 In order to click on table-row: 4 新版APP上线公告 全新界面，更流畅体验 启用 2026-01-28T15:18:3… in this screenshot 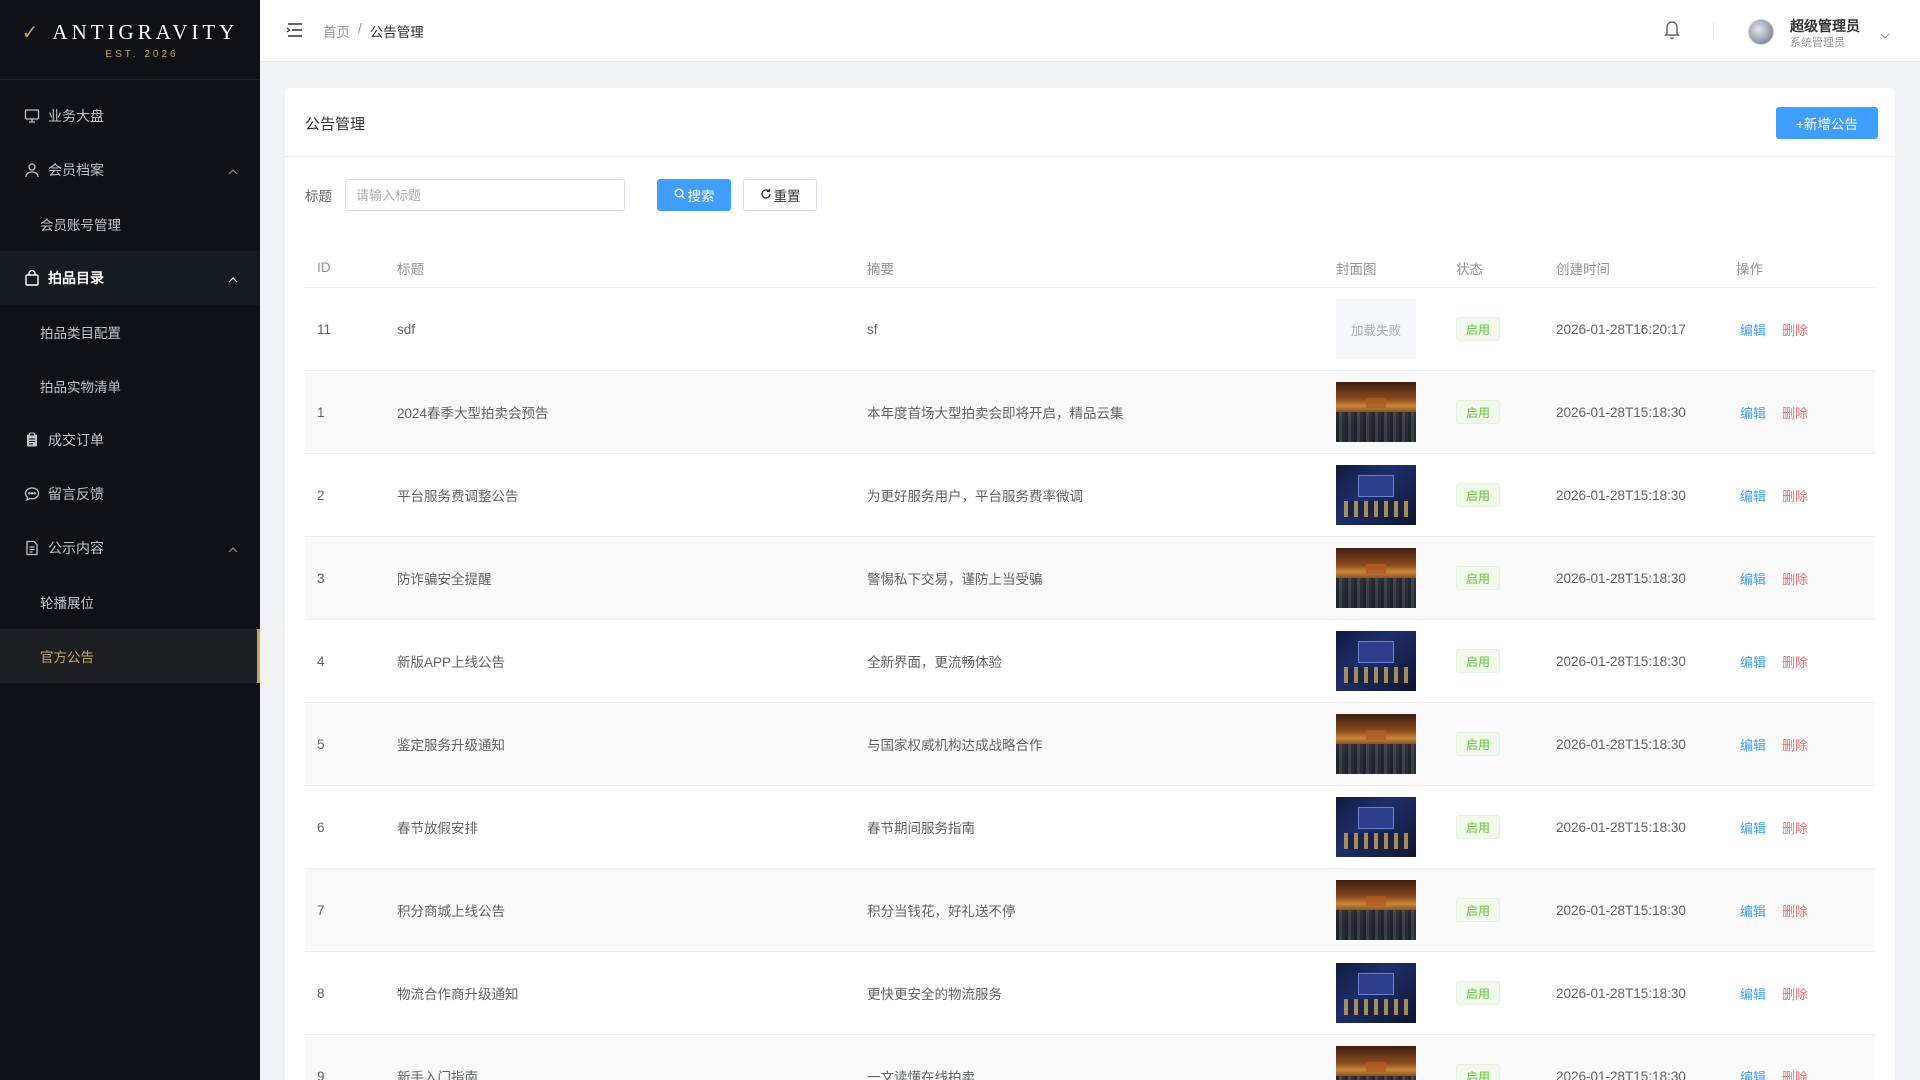, I will do `click(1090, 661)`.